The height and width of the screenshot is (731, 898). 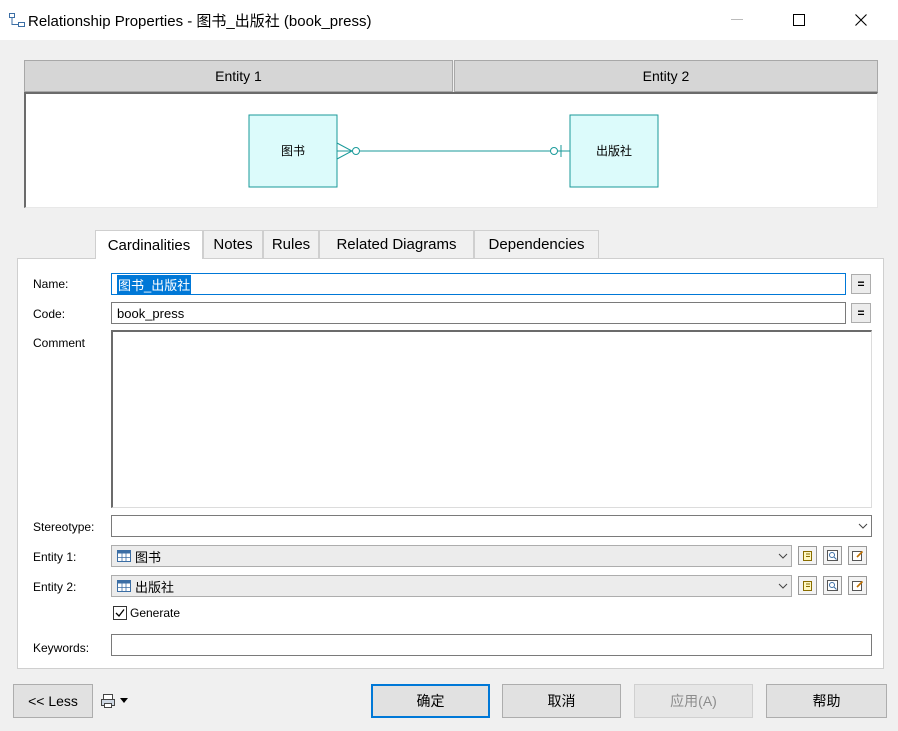 I want to click on cancel-button: 取消, so click(x=561, y=701).